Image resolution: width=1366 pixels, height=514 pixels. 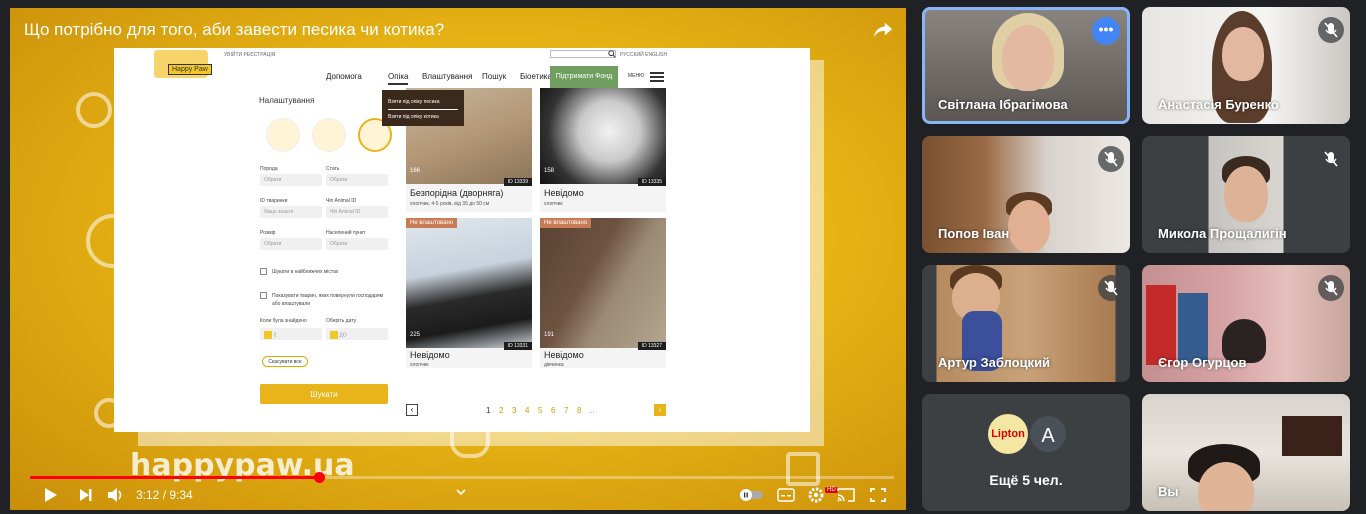 What do you see at coordinates (291, 180) in the screenshot?
I see `breed-select: Обрати` at bounding box center [291, 180].